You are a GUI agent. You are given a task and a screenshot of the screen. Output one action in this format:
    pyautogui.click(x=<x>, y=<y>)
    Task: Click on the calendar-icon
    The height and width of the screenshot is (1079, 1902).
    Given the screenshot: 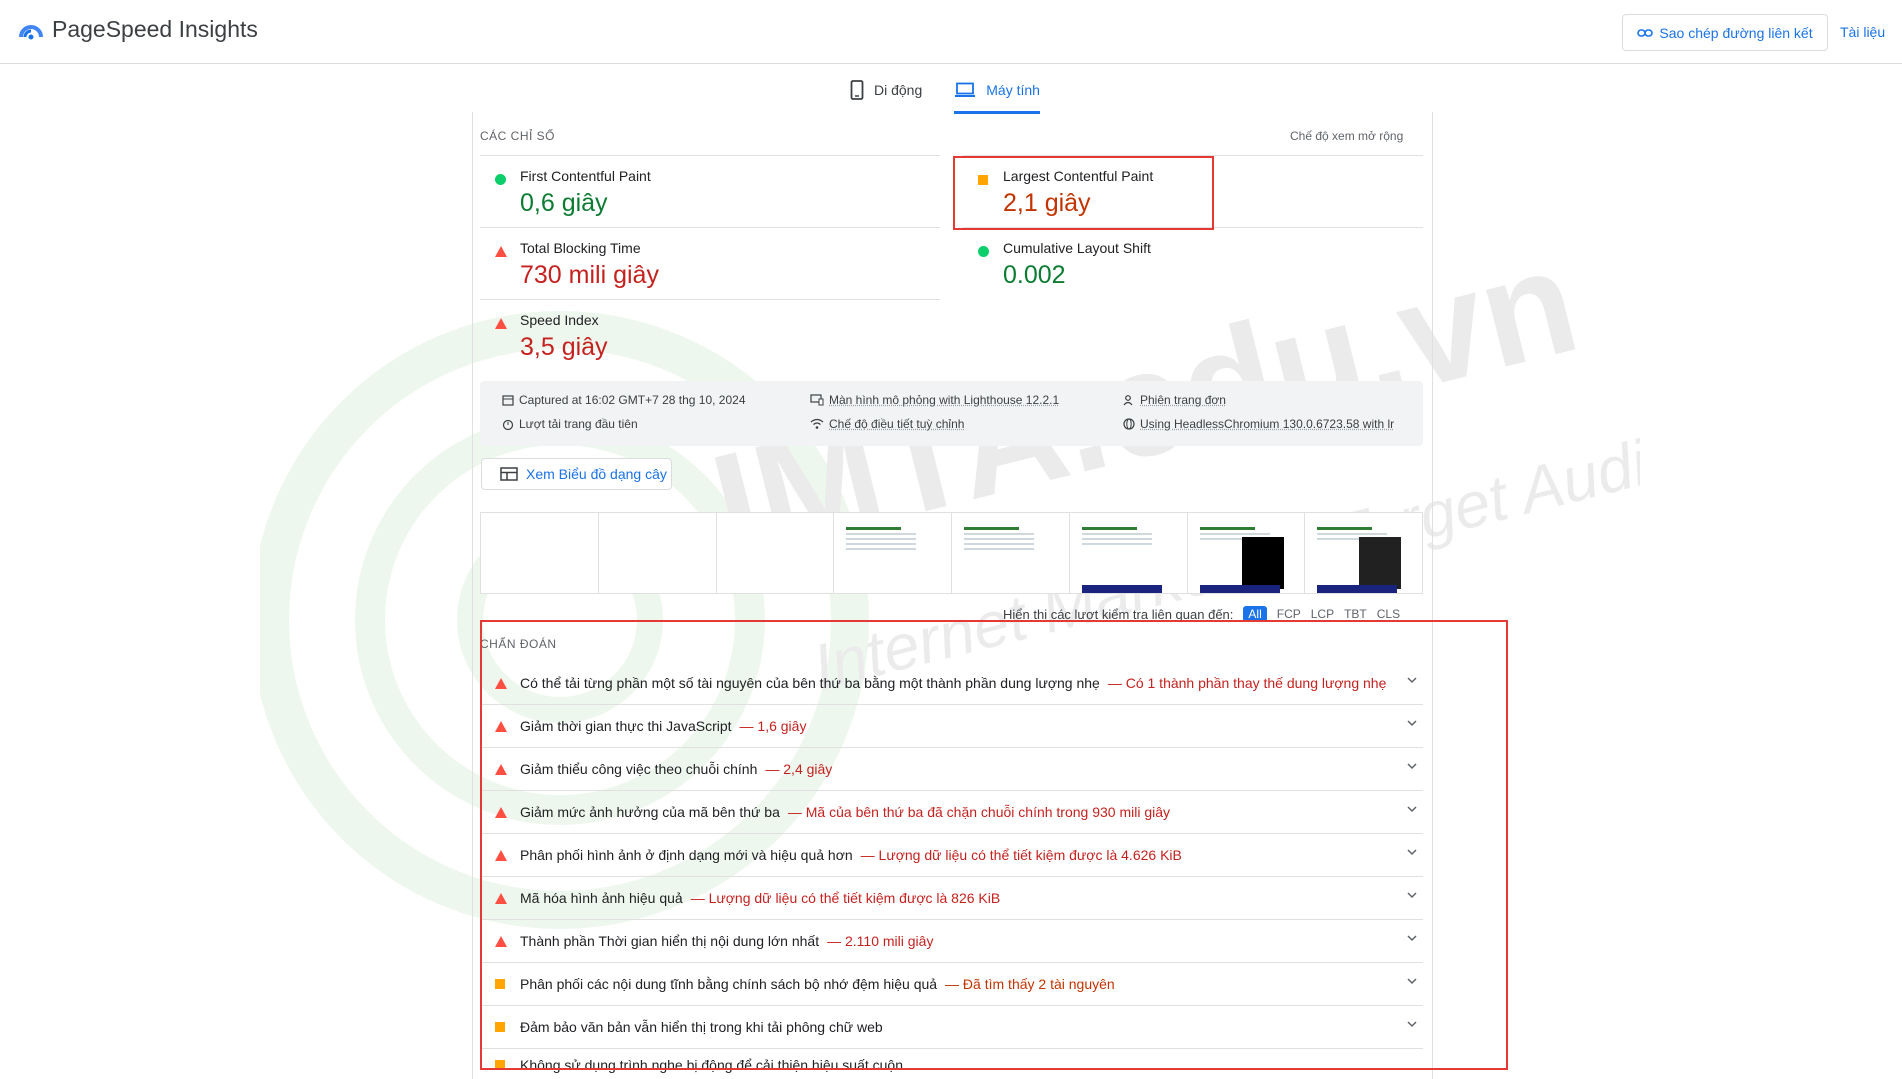 What is the action you would take?
    pyautogui.click(x=508, y=400)
    